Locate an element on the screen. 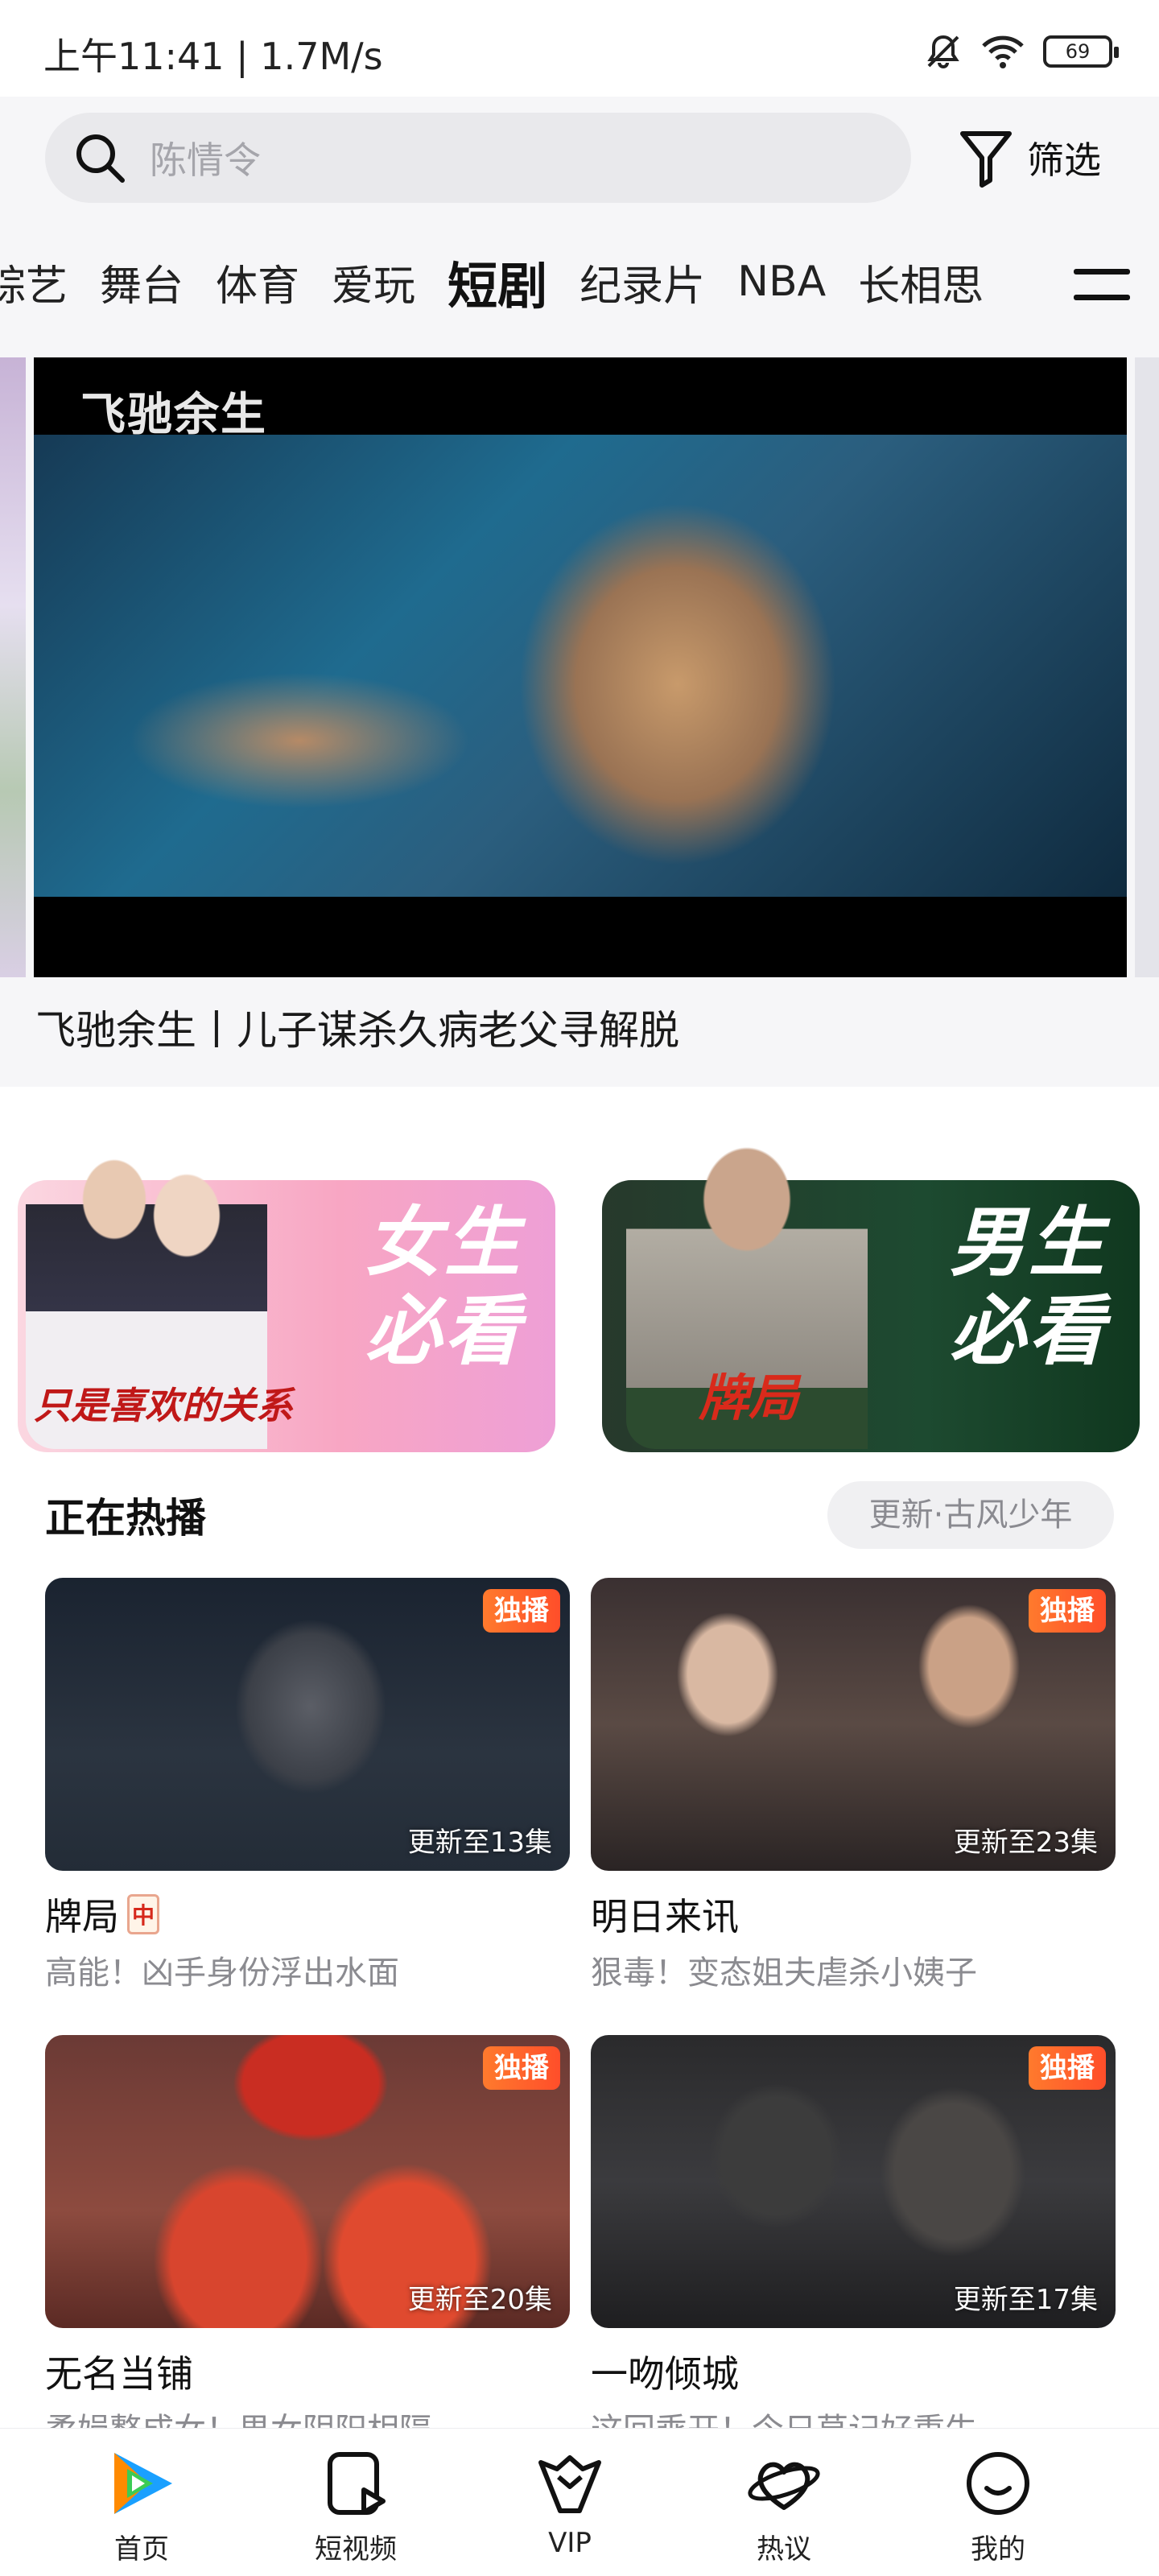  drama-thumbnail: 独播 更新至13集 is located at coordinates (307, 1724).